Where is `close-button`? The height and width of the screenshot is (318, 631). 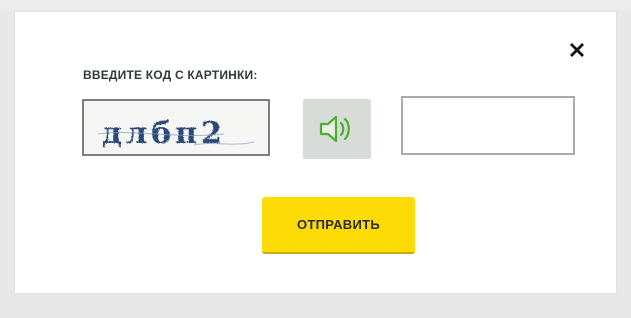
close-button is located at coordinates (577, 50).